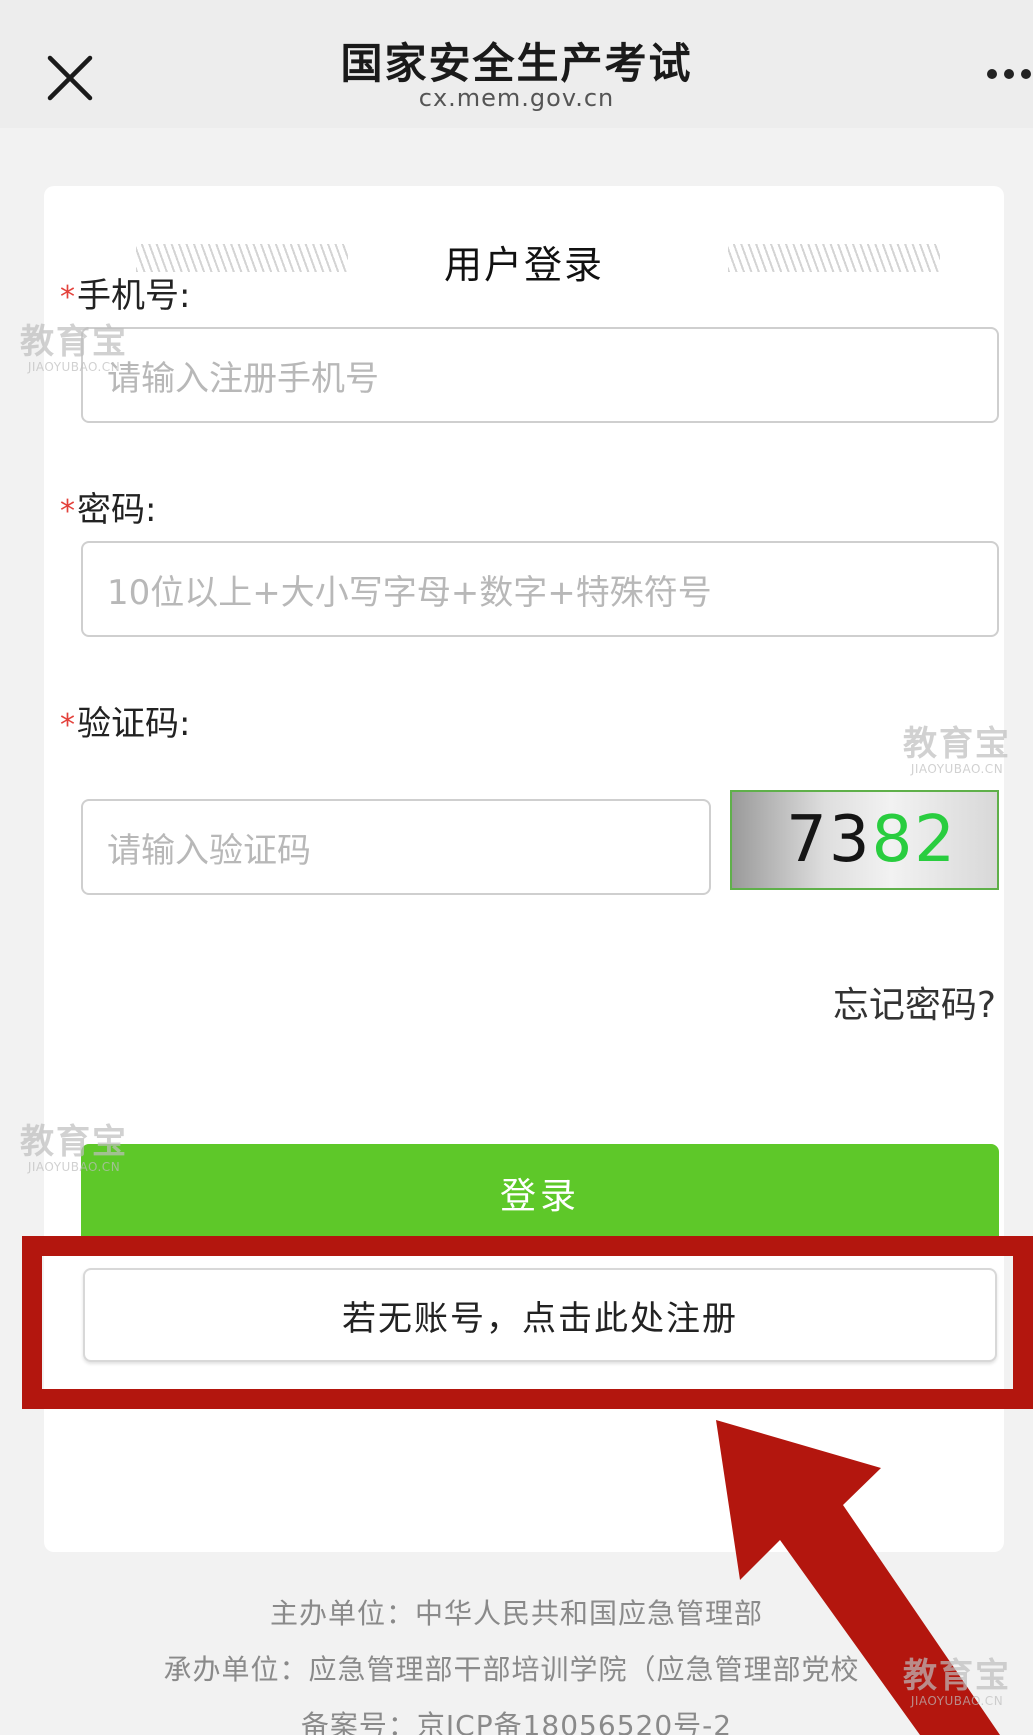  I want to click on captcha-placeholder: 请输入验证码, so click(209, 850).